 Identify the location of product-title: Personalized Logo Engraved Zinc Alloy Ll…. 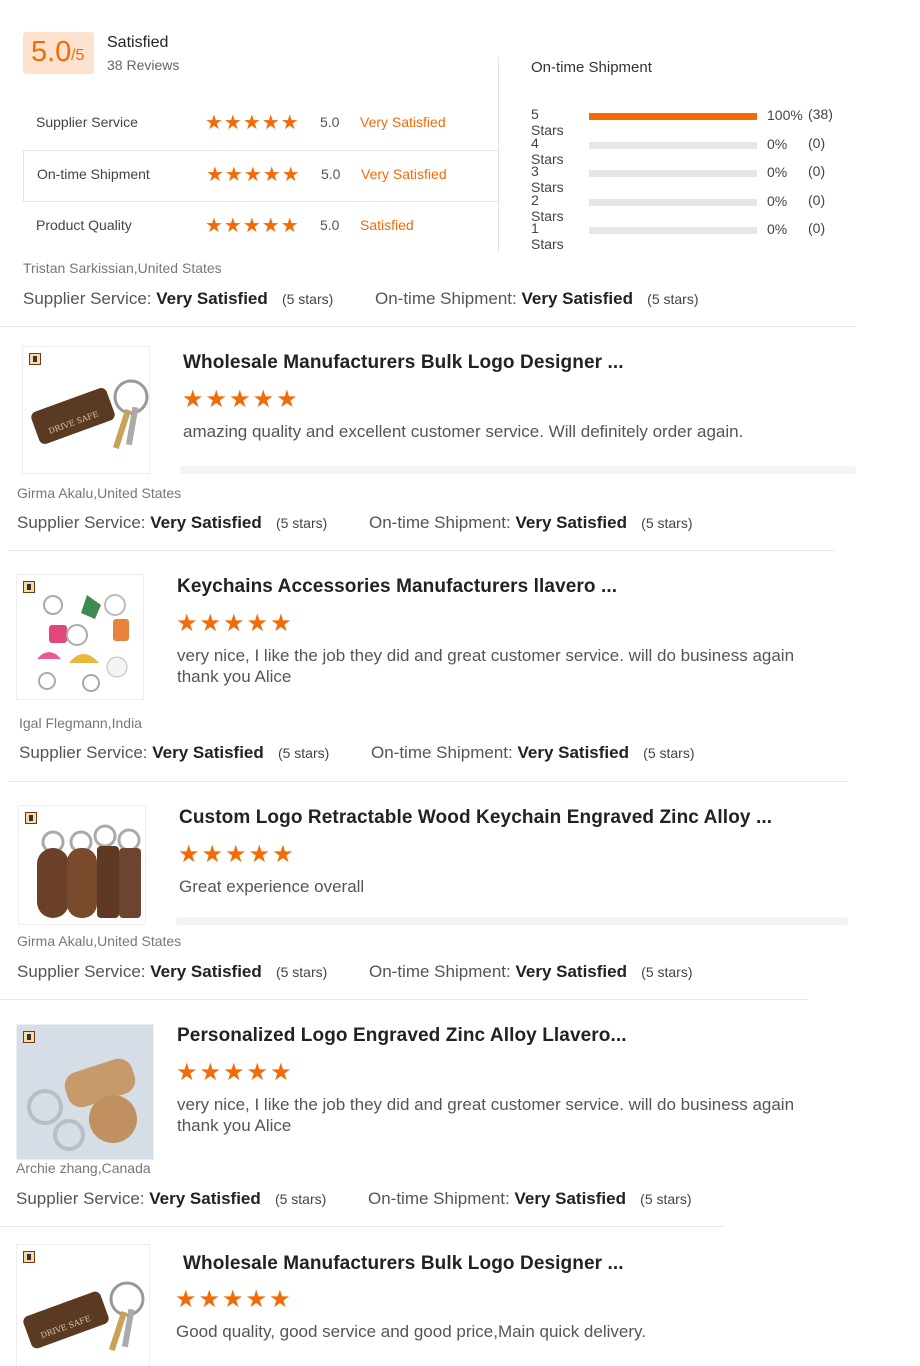
(402, 1036).